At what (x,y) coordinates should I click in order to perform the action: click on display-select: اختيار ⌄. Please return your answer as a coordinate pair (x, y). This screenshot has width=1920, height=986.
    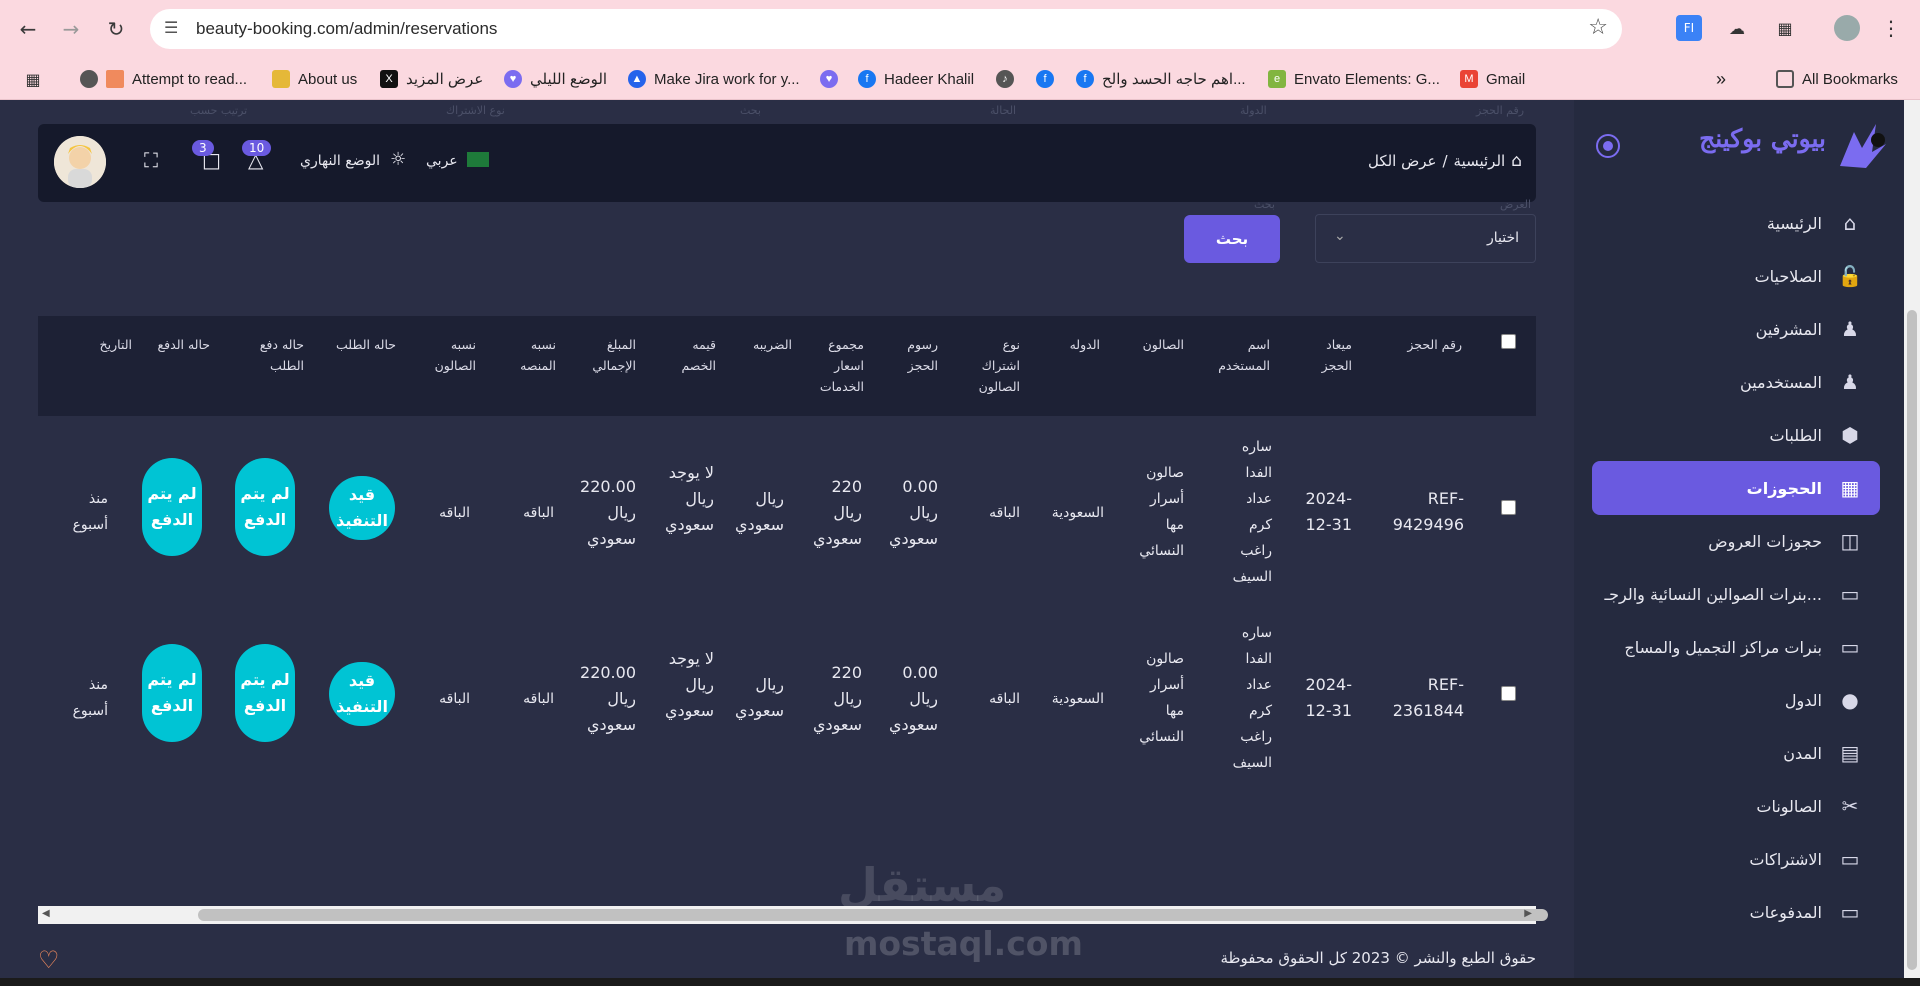
    Looking at the image, I should click on (1425, 238).